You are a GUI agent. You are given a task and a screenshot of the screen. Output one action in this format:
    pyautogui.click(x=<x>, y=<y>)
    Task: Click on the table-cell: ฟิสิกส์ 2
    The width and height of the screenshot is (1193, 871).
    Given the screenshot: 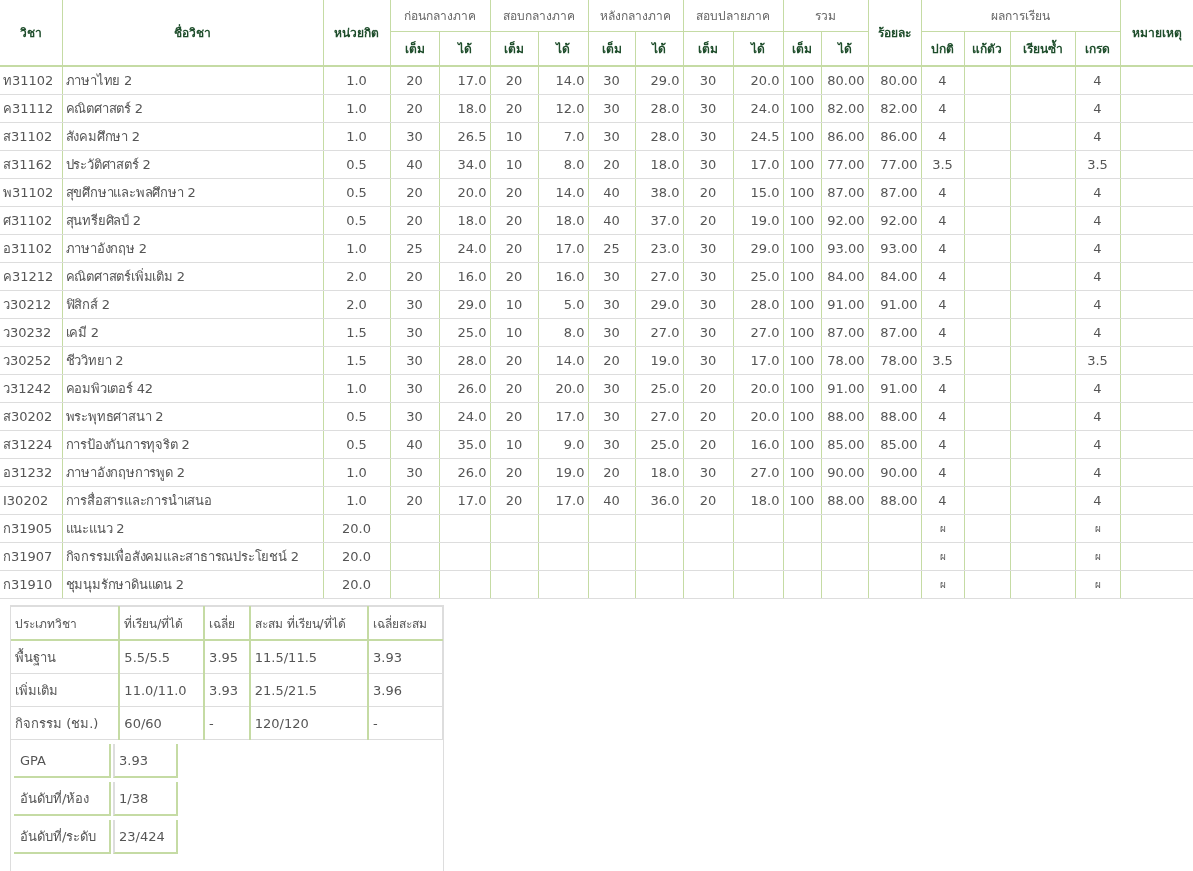 What is the action you would take?
    pyautogui.click(x=87, y=304)
    